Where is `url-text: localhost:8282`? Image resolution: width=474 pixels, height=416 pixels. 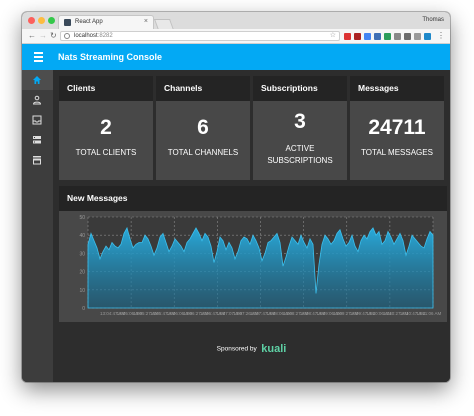
url-text: localhost:8282 is located at coordinates (93, 36).